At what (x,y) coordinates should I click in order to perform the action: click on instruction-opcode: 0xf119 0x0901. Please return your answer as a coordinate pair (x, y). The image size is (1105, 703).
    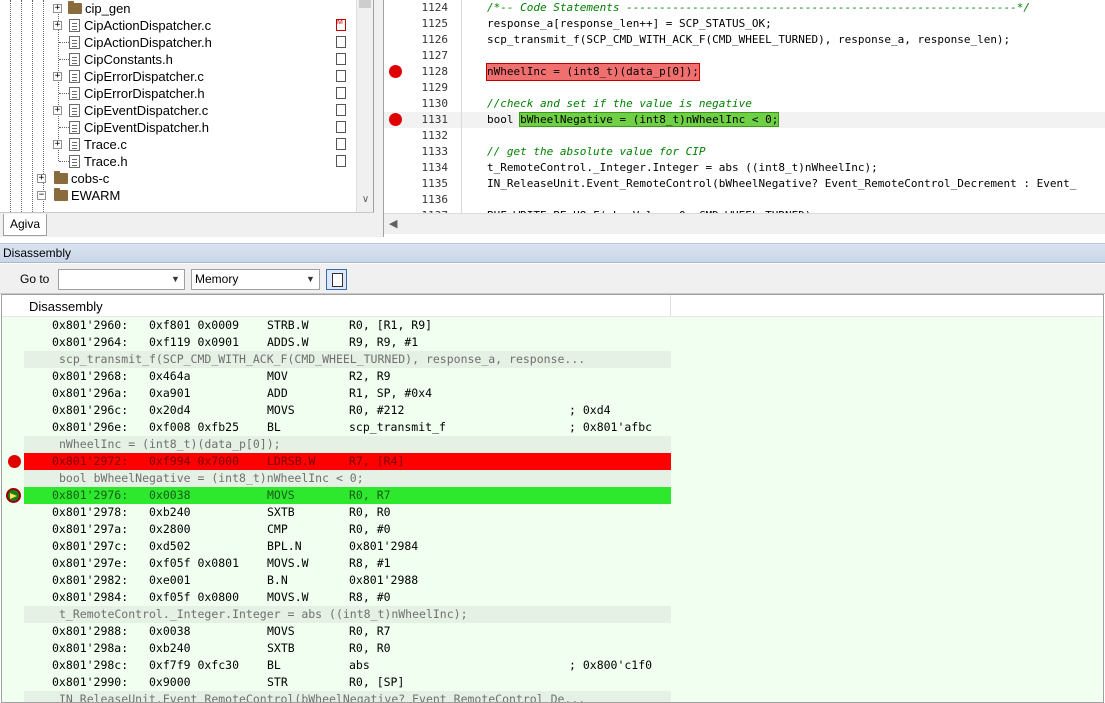
    Looking at the image, I should click on (194, 342).